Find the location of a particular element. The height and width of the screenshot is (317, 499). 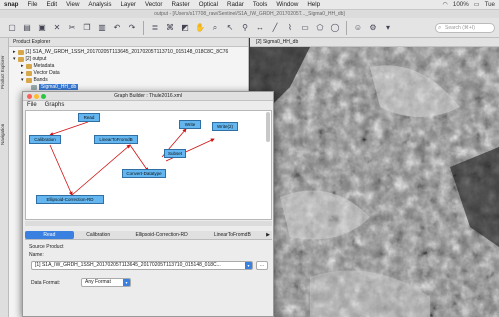

menu-help: Help is located at coordinates (313, 4).